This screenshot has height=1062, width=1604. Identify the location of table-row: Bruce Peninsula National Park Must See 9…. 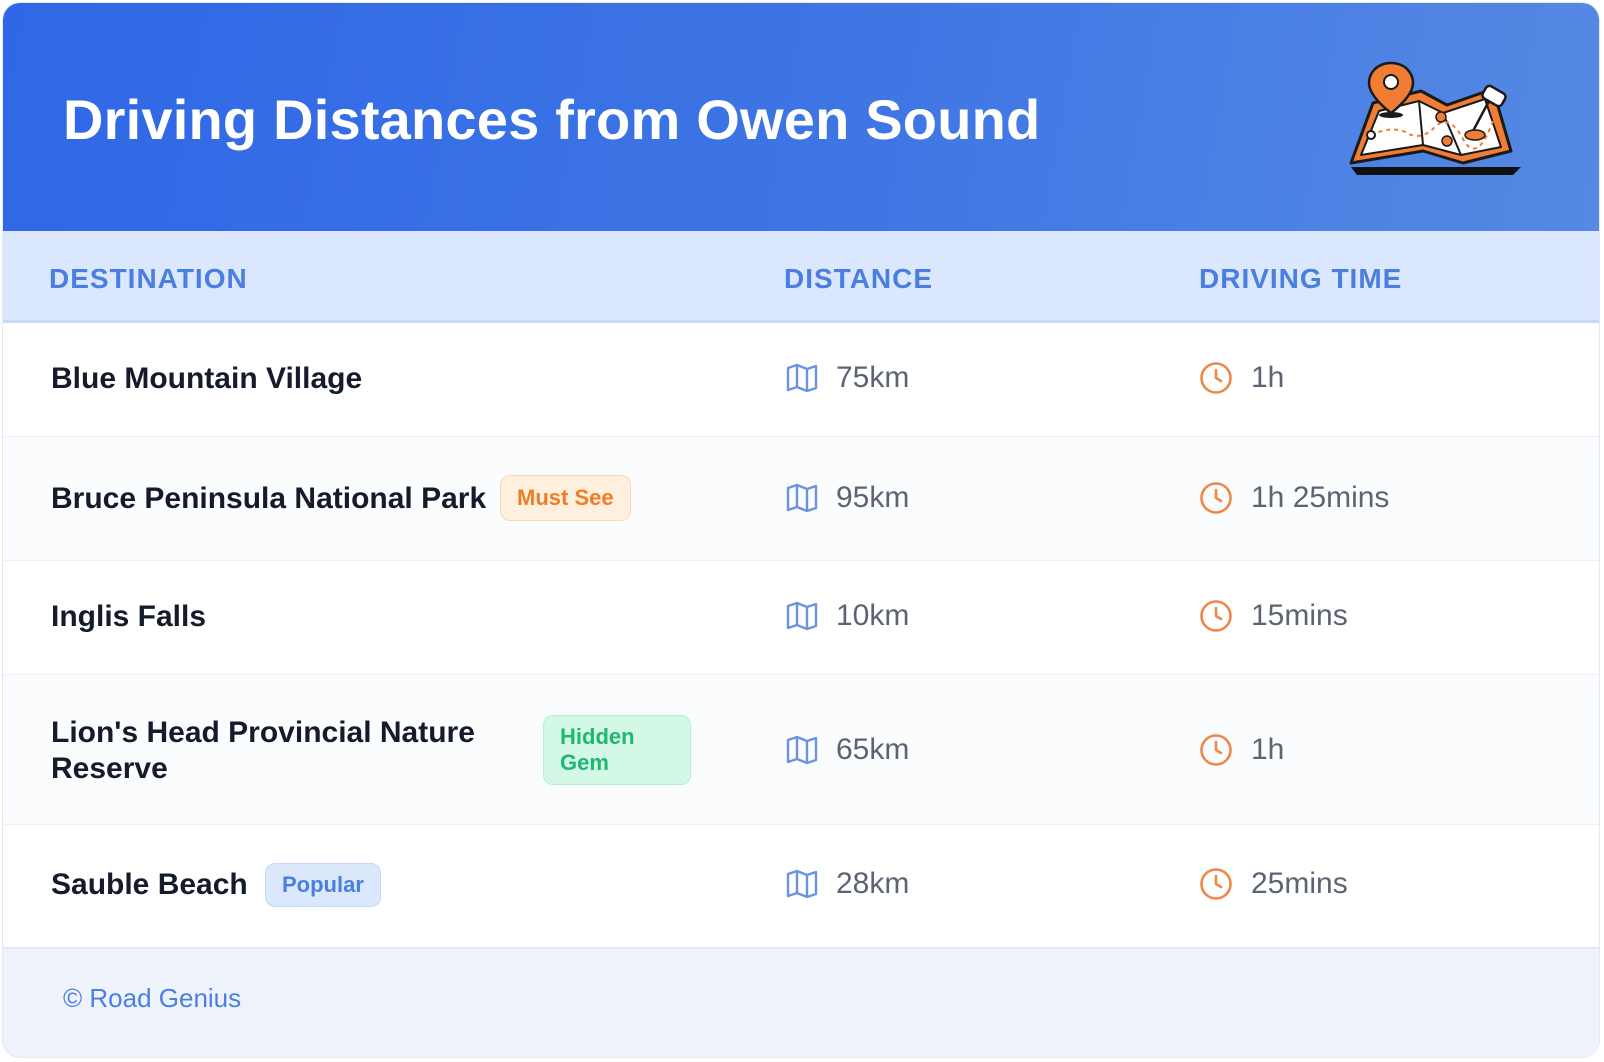
(801, 499).